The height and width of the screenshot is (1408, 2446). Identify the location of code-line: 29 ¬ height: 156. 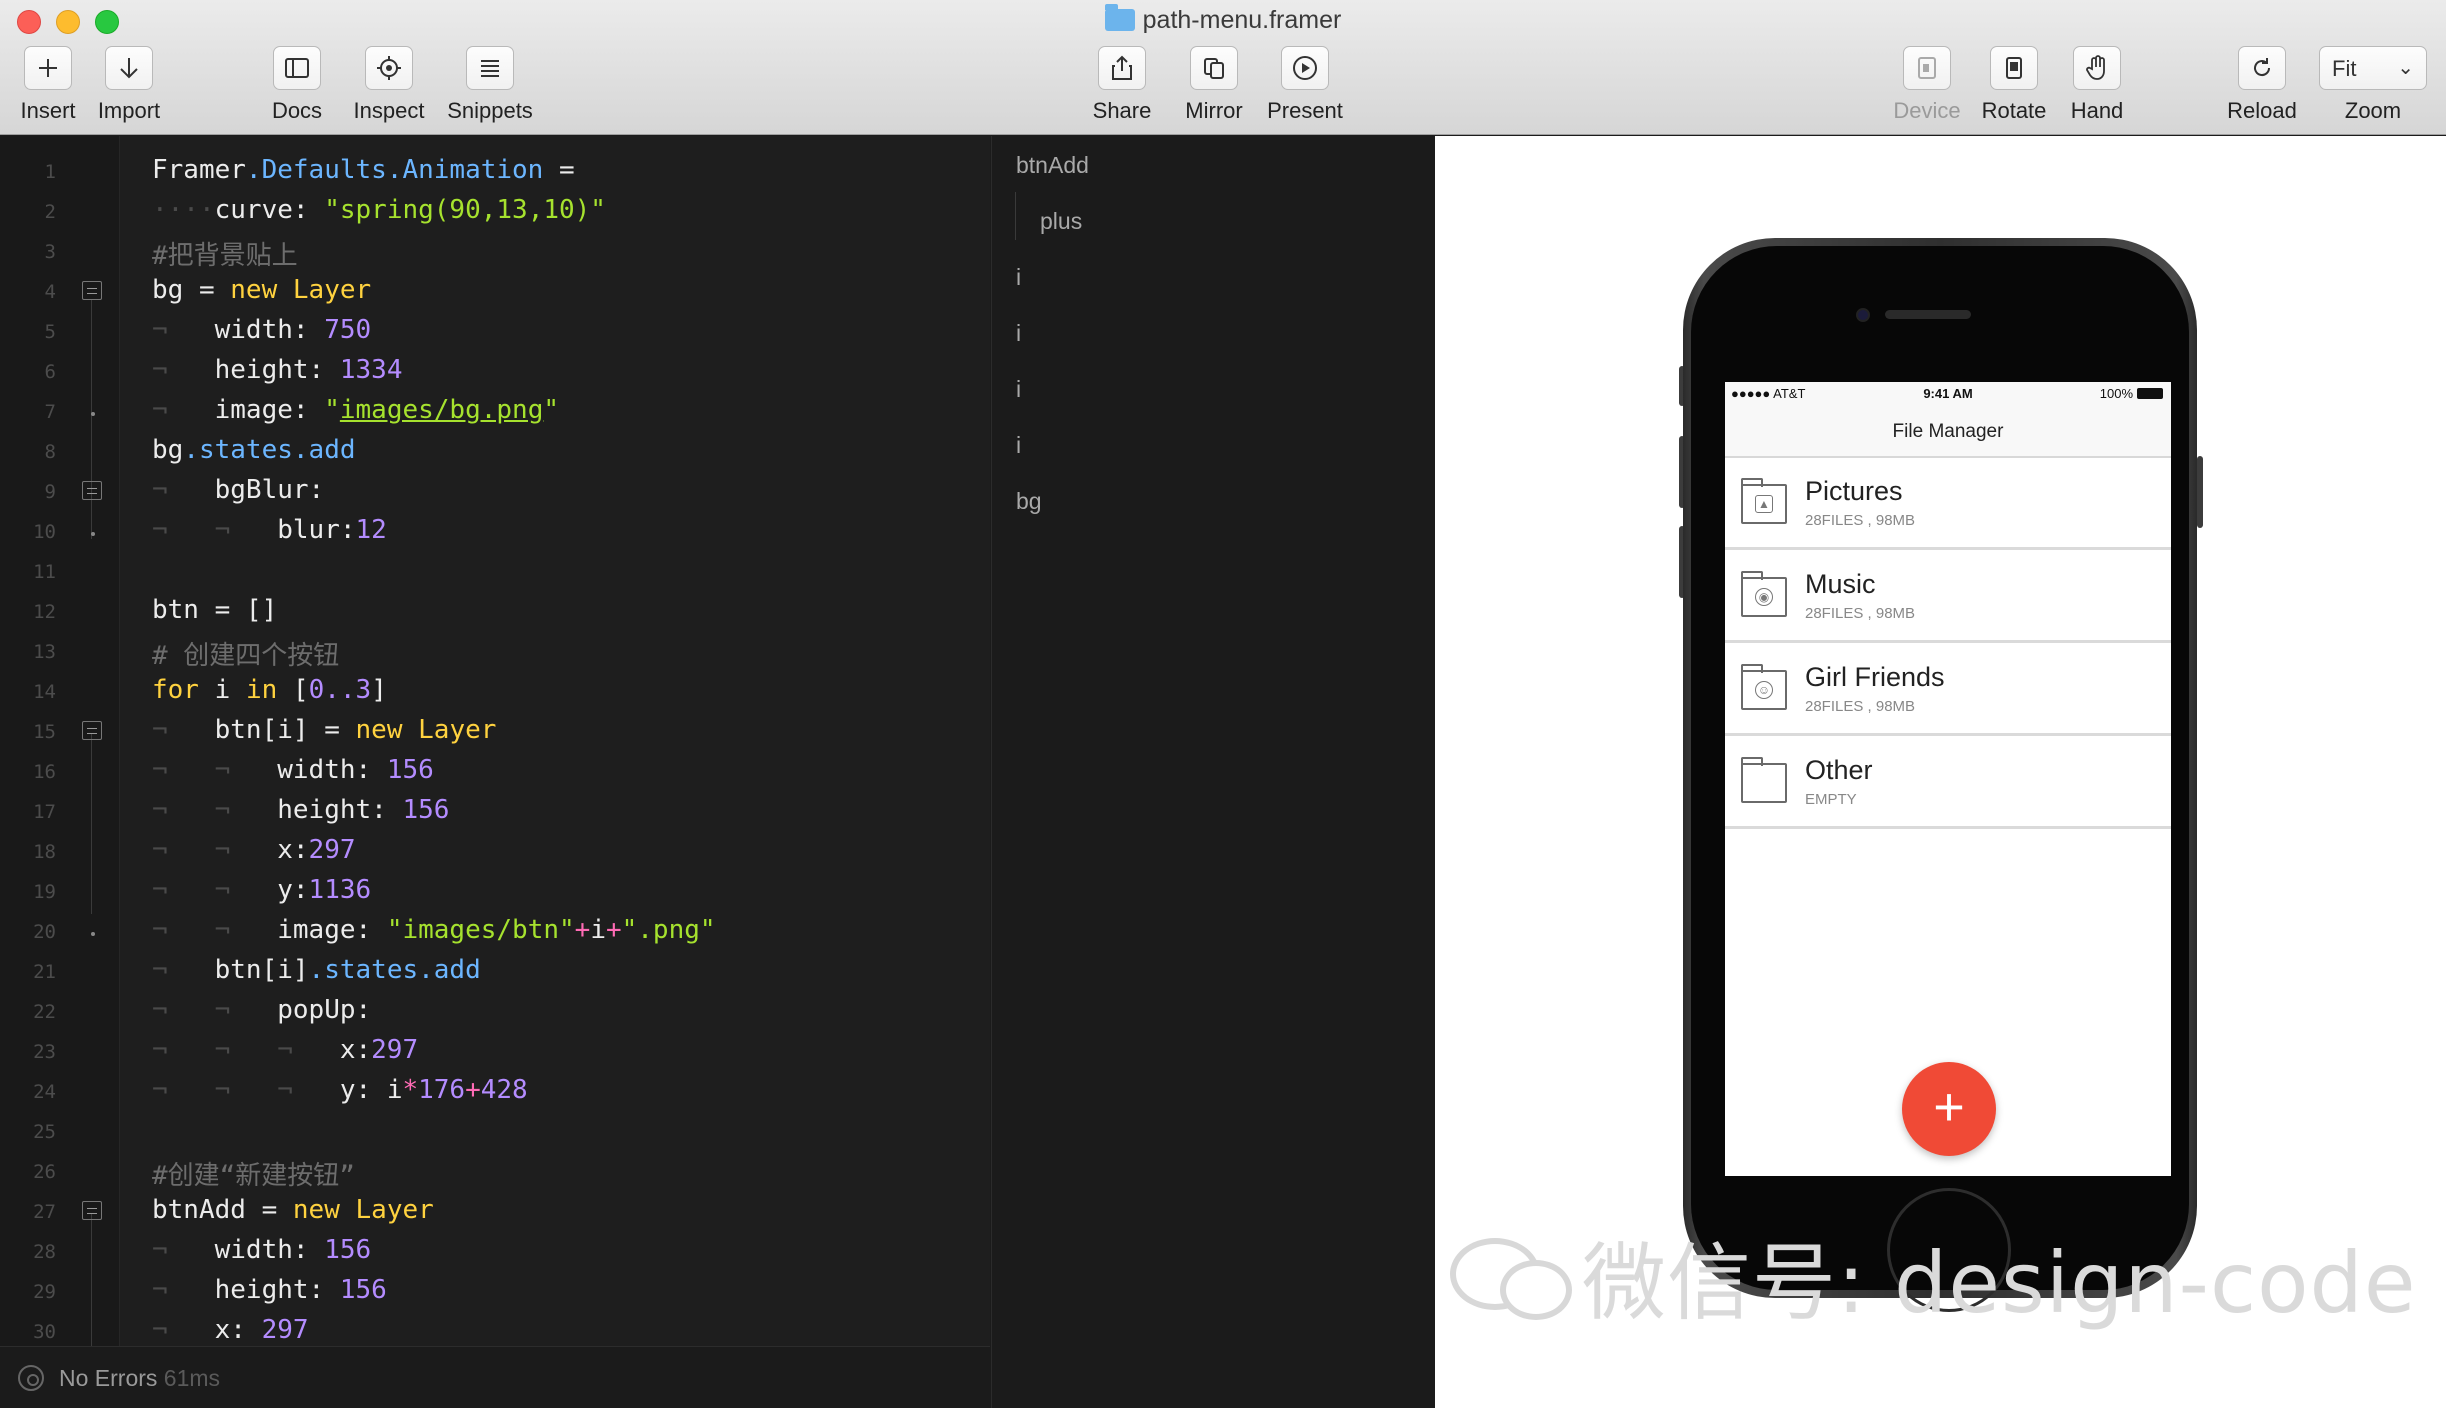
(210, 1290).